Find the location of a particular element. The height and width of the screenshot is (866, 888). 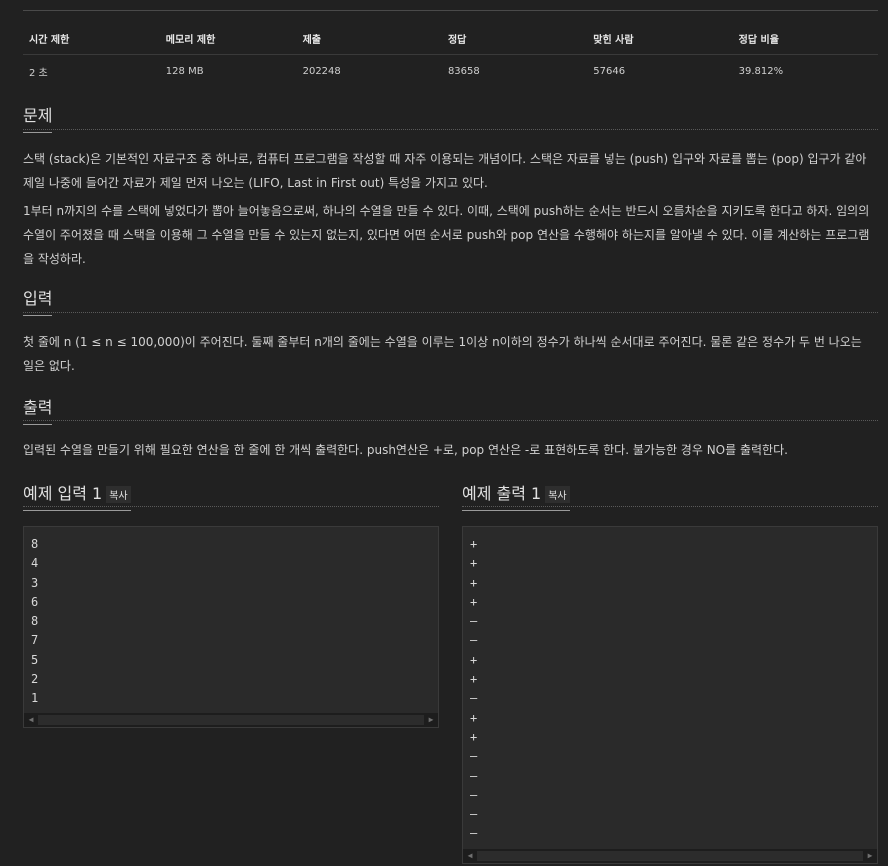

info-value-row: 2 초 128 MB 202248 83658 57646 39.812% is located at coordinates (450, 69).